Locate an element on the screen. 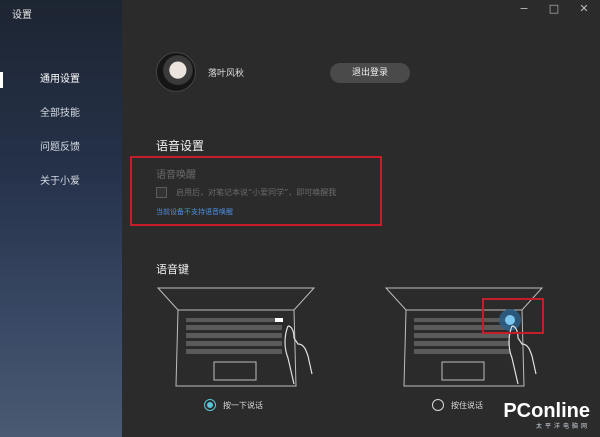  highlight-box-hold is located at coordinates (513, 316).